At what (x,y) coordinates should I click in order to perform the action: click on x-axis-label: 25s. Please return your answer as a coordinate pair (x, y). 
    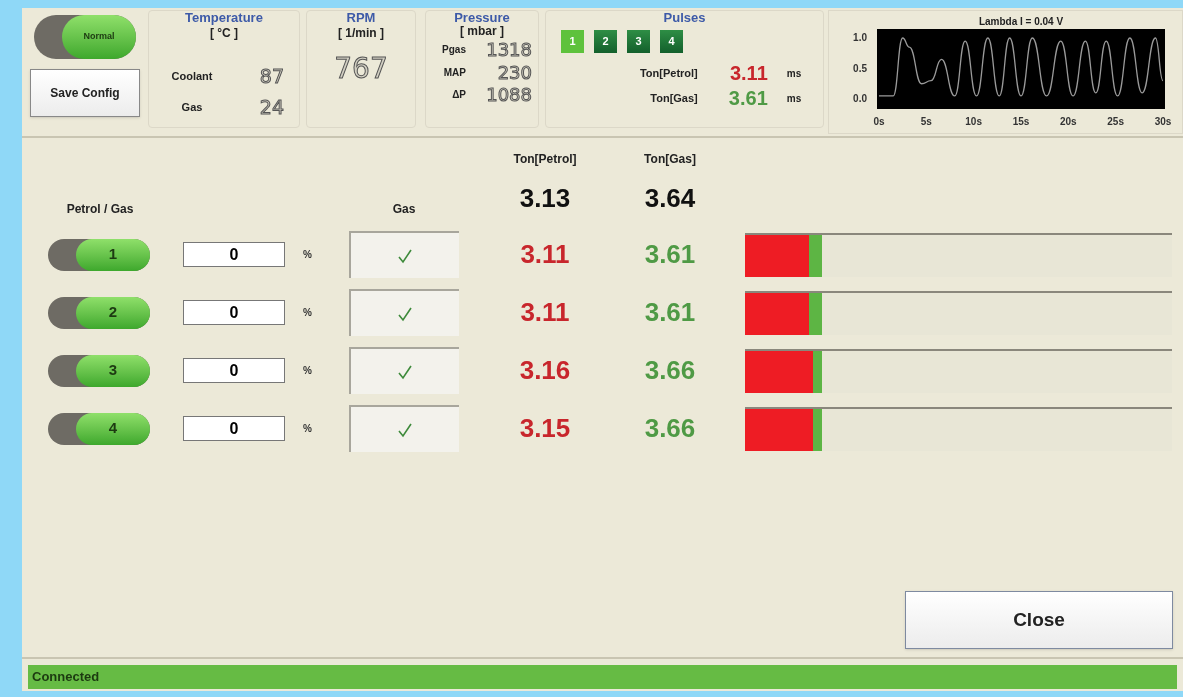
    Looking at the image, I should click on (1115, 121).